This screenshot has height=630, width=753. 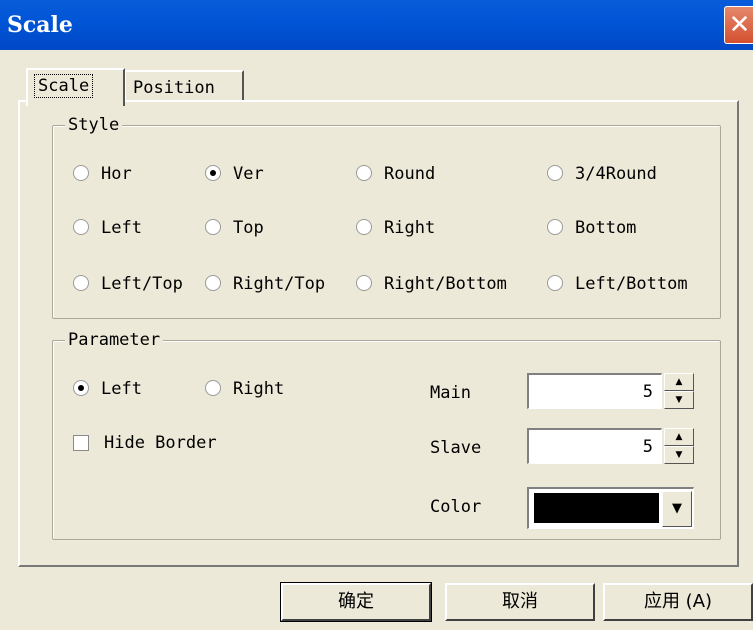 I want to click on radio-label: 3/4Round, so click(x=616, y=174).